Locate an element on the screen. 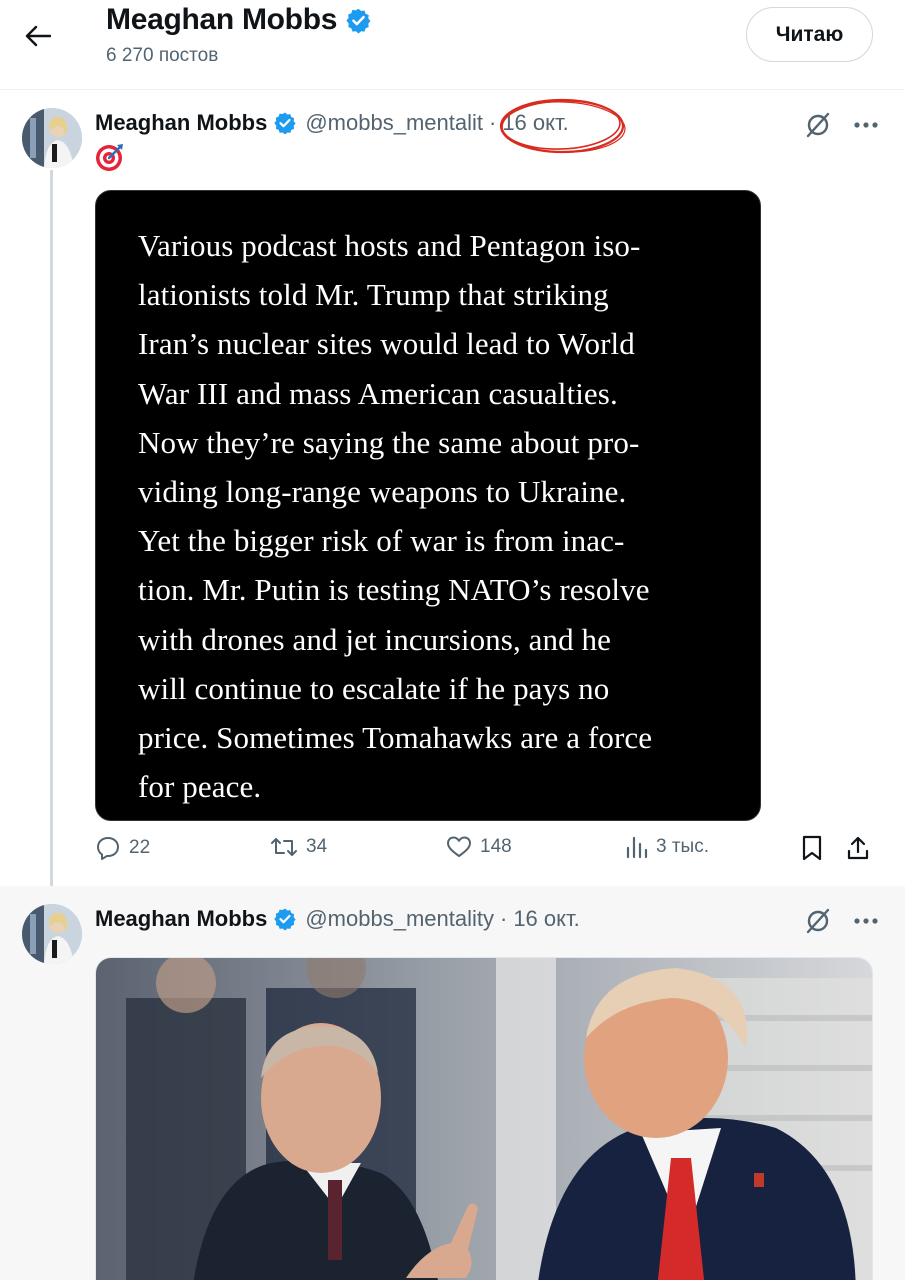 The width and height of the screenshot is (905, 1280). repost-button: 34 is located at coordinates (298, 847).